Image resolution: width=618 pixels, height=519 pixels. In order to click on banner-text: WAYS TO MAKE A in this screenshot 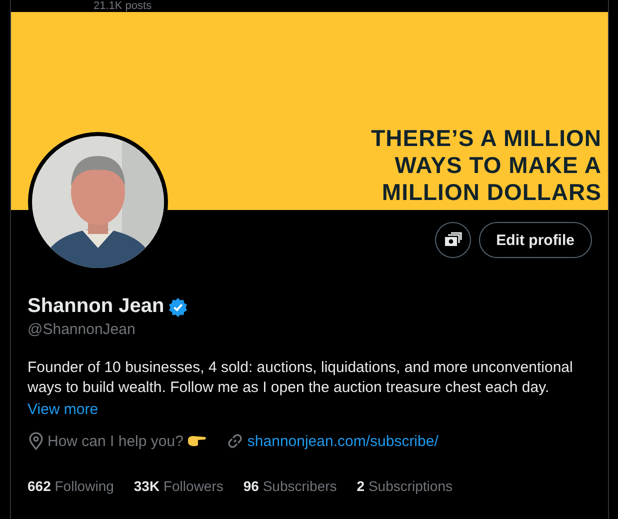, I will do `click(498, 165)`.